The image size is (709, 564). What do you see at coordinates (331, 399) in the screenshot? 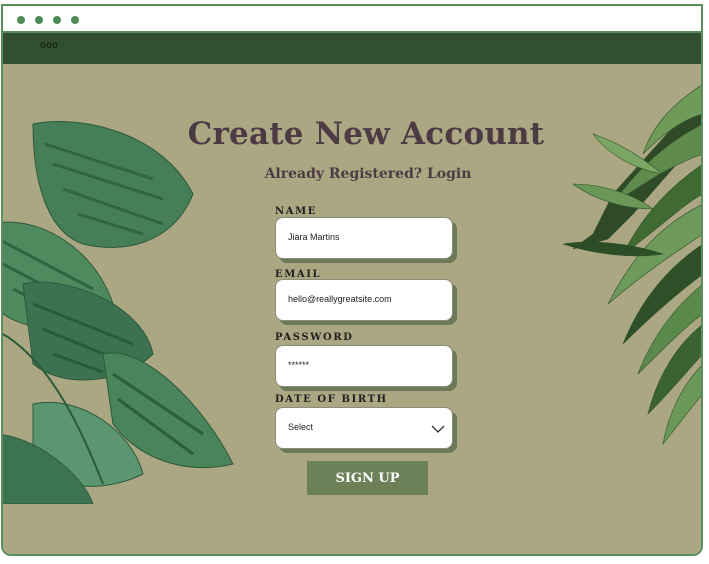
I see `dob-label: DATE OF BIRTH` at bounding box center [331, 399].